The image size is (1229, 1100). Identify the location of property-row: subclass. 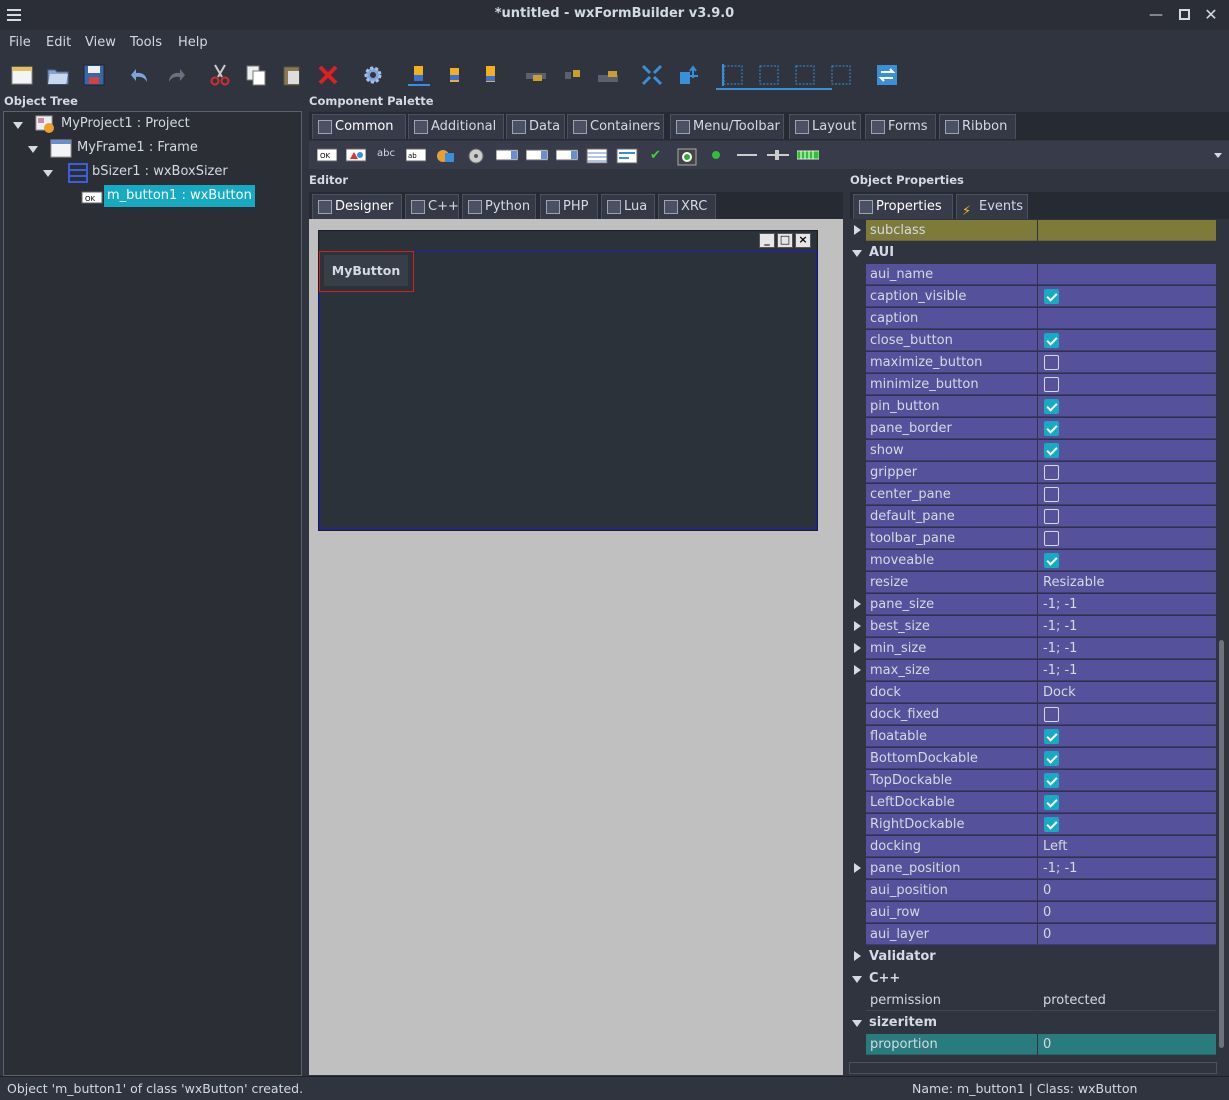
(1033, 231).